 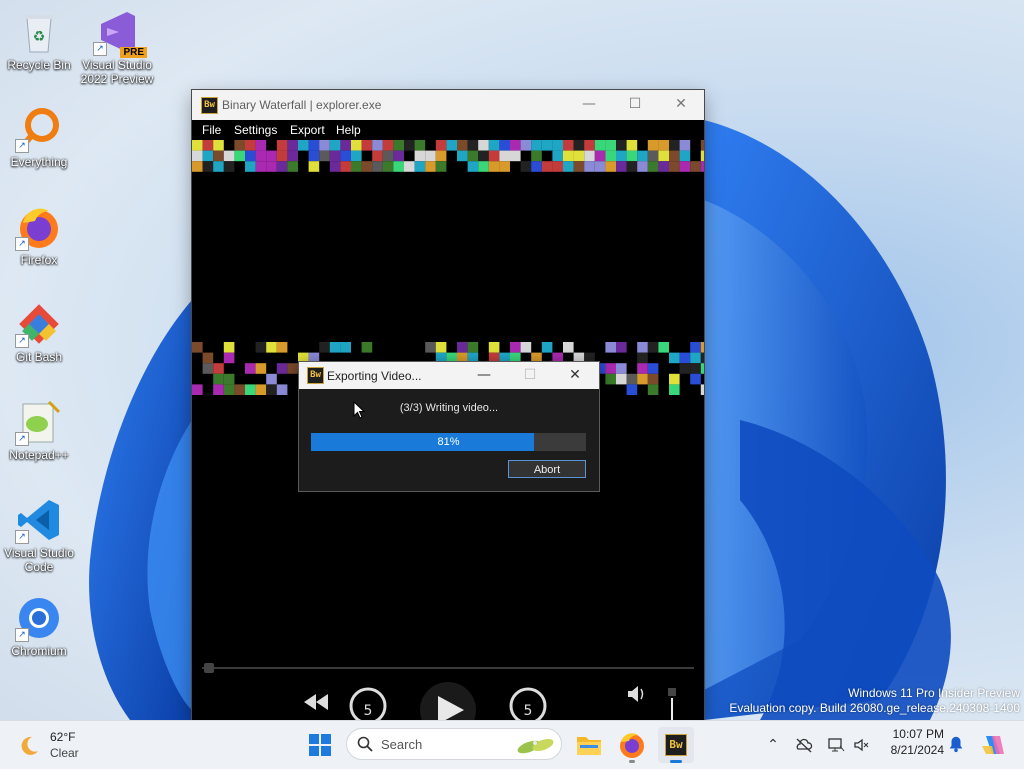 I want to click on volume-muted-icon, so click(x=861, y=745).